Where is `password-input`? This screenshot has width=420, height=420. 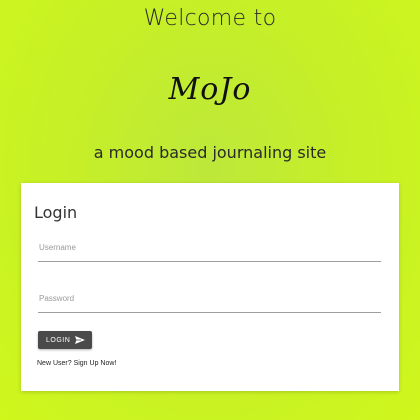
password-input is located at coordinates (209, 303).